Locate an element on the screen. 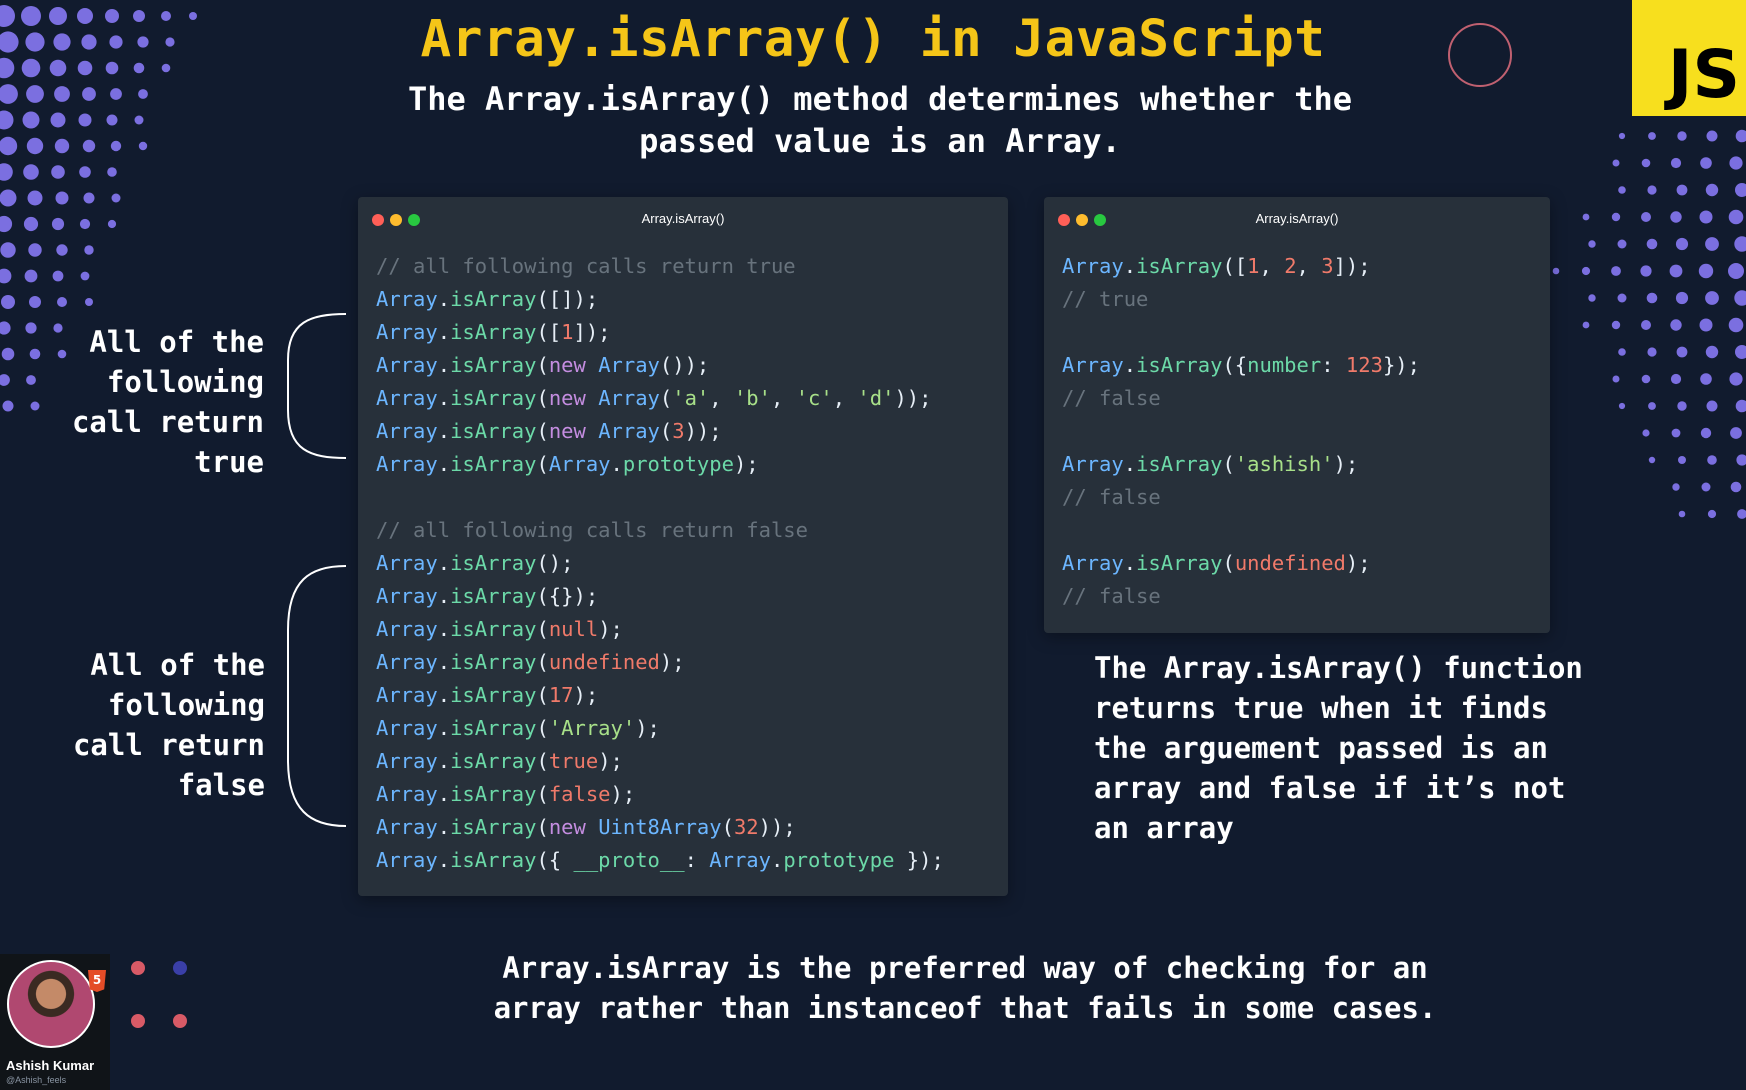  label-false-group: All of the following call return false is located at coordinates (147, 725).